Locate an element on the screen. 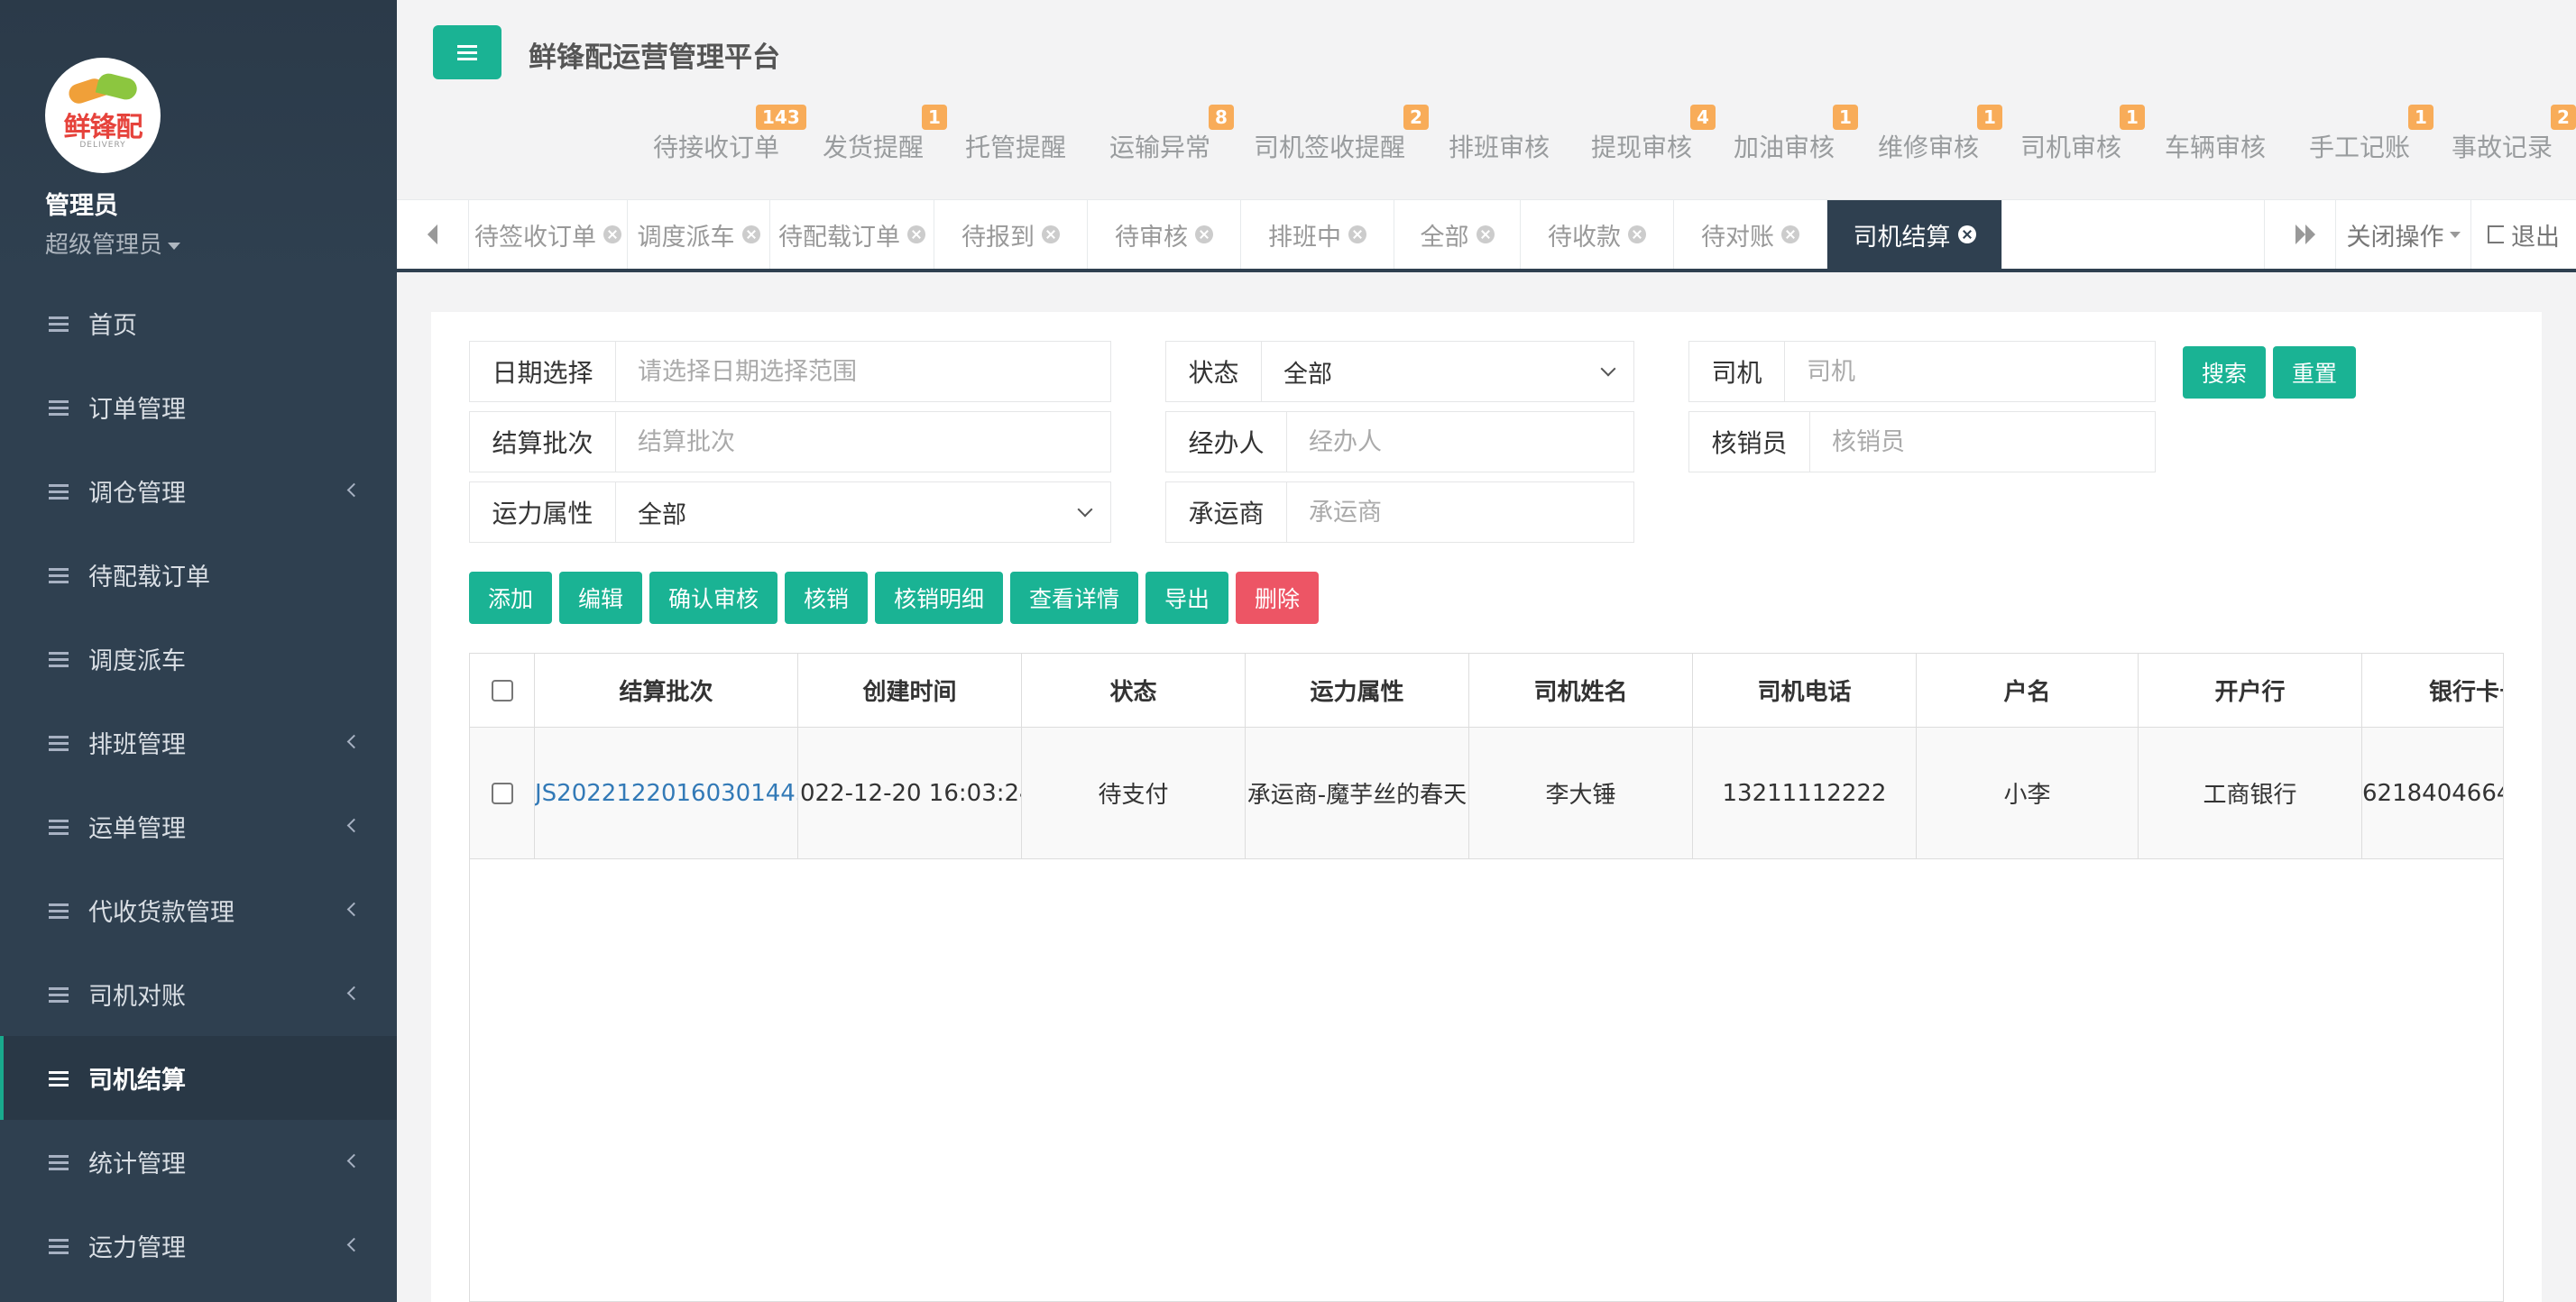 The image size is (2576, 1302). sidebar-item-home: 首页 is located at coordinates (198, 323).